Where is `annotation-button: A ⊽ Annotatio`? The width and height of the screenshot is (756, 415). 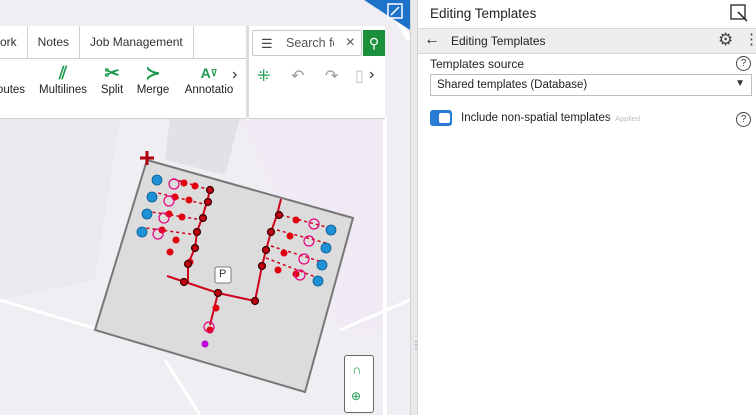 annotation-button: A ⊽ Annotatio is located at coordinates (209, 79).